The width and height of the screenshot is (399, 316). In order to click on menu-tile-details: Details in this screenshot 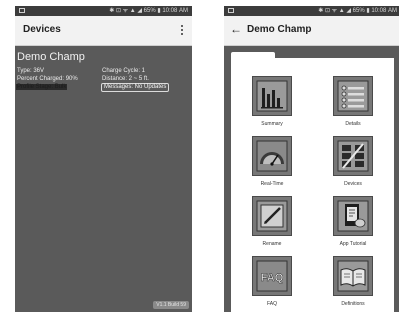, I will do `click(353, 106)`.